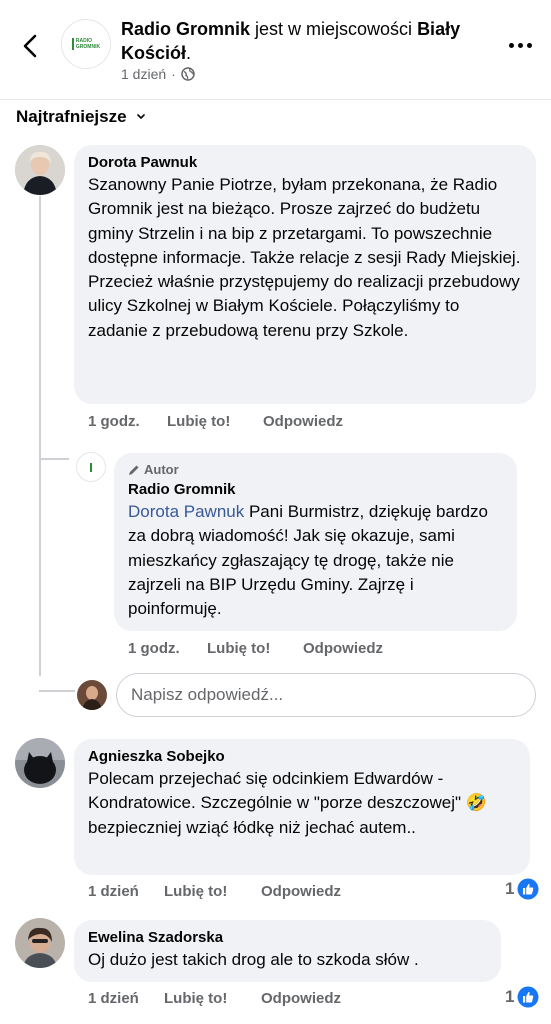  What do you see at coordinates (186, 511) in the screenshot?
I see `mention-link: Dorota Pawnuk` at bounding box center [186, 511].